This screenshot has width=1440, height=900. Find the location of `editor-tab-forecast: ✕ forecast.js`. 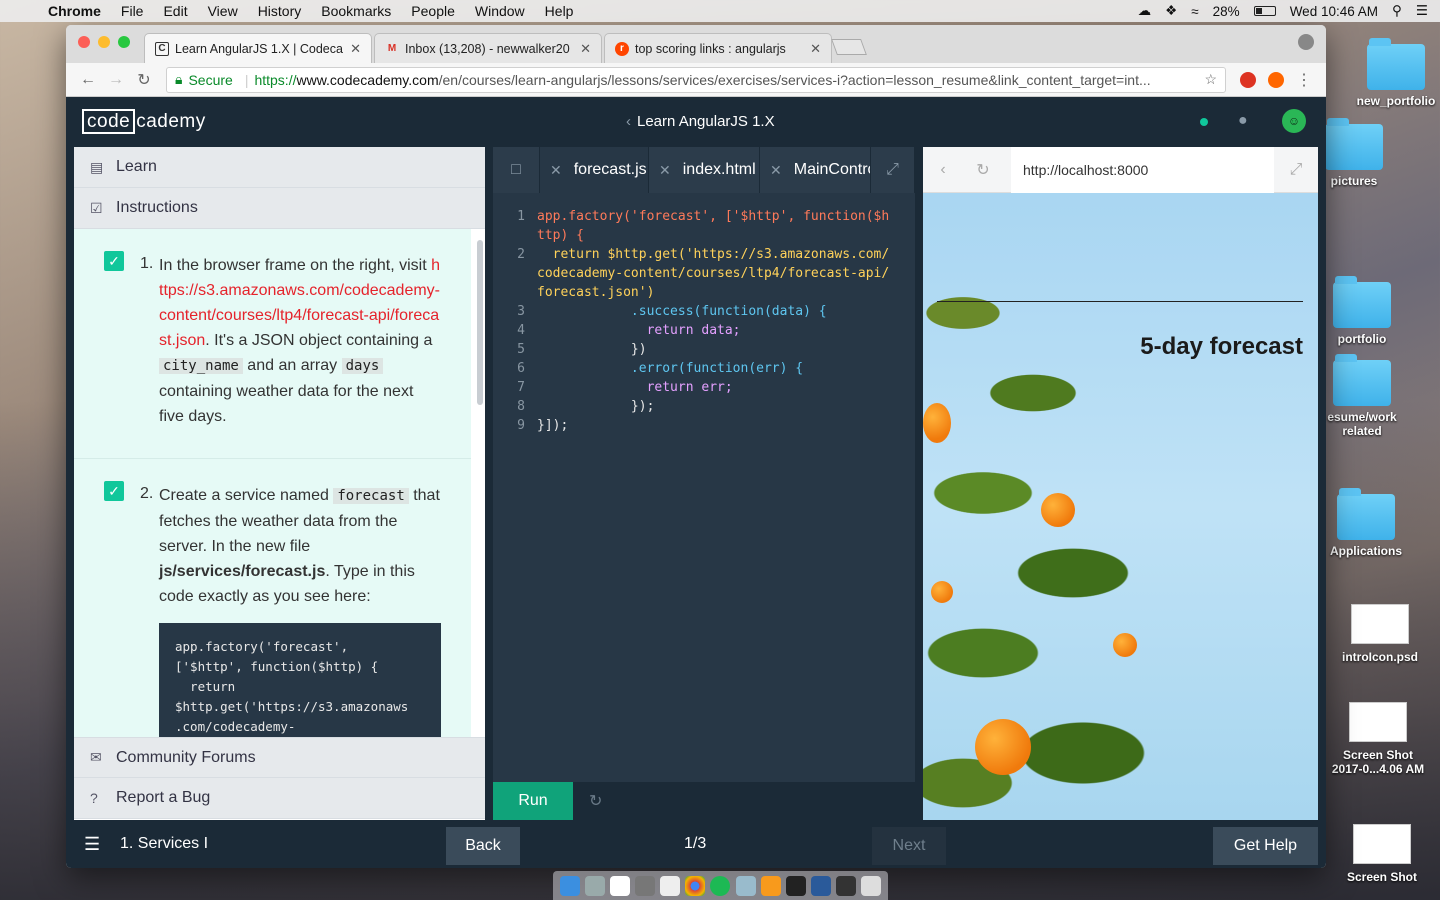

editor-tab-forecast: ✕ forecast.js is located at coordinates (594, 170).